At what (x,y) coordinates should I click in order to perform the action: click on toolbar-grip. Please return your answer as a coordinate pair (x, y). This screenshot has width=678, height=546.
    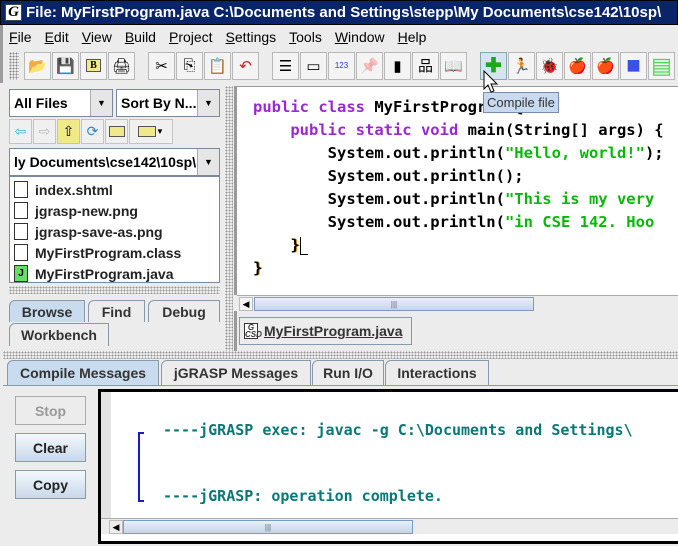
    Looking at the image, I should click on (14, 65).